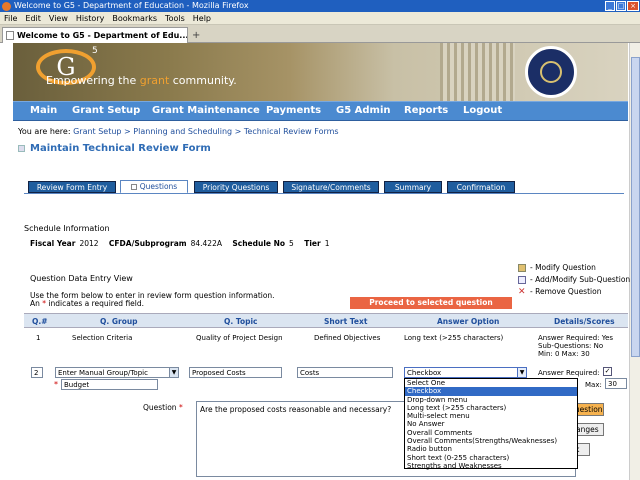  Describe the element at coordinates (81, 278) in the screenshot. I see `question-entry-heading: Question Data Entry View` at that location.